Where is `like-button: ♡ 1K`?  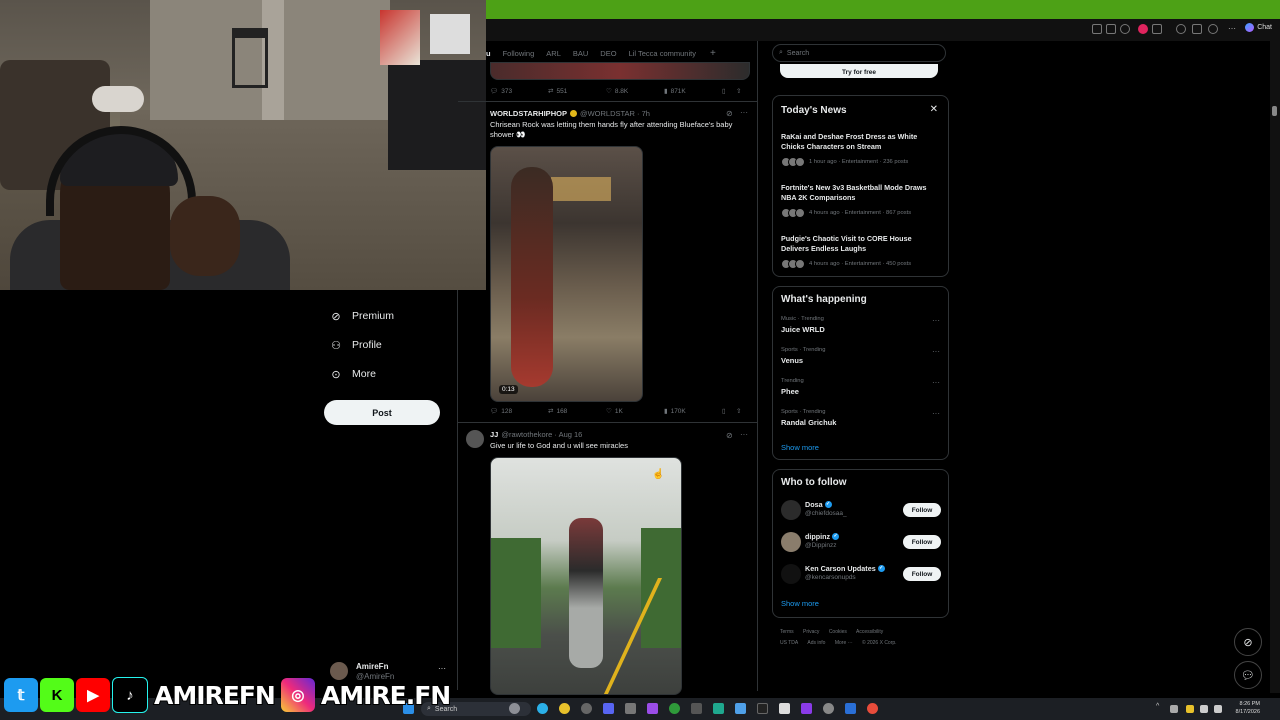
like-button: ♡ 1K is located at coordinates (635, 411).